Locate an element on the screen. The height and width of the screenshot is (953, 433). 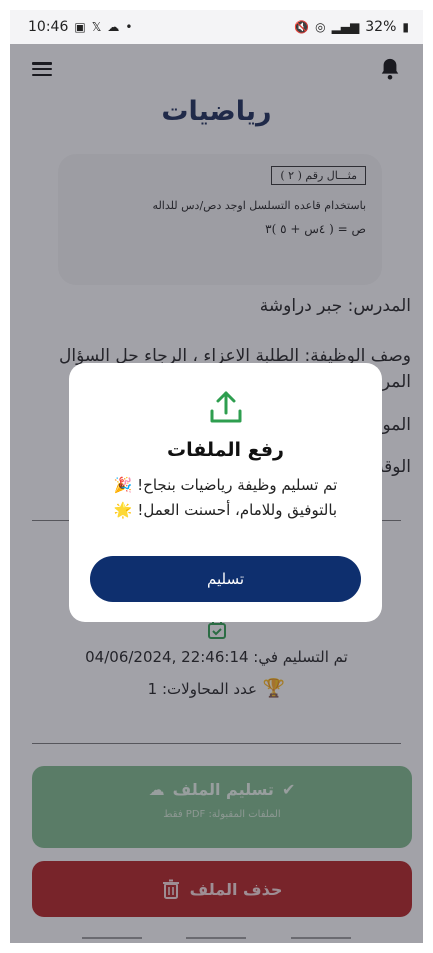
dialog-message-line-1: تم تسليم وظيفة رياضيات بنجاح! 🎉 is located at coordinates (225, 485).